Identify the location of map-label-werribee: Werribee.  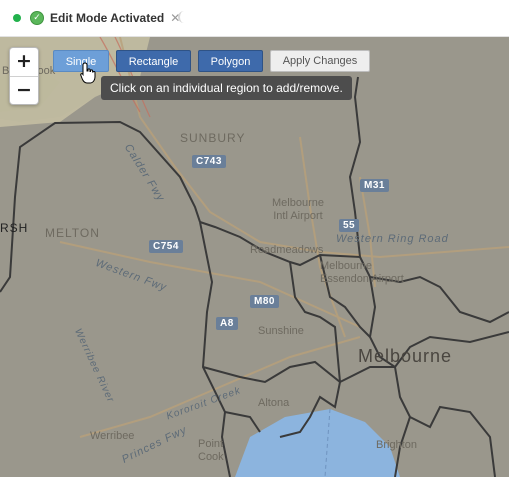
(112, 436).